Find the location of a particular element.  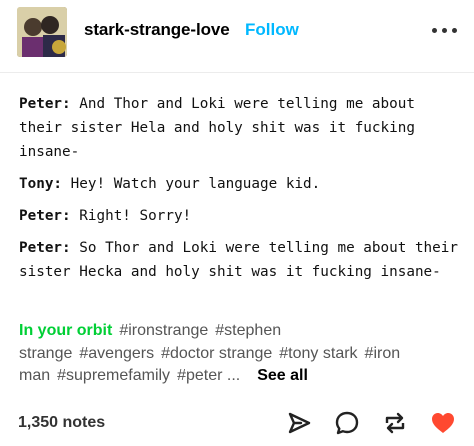

author-username: stark-strange-love is located at coordinates (157, 30).